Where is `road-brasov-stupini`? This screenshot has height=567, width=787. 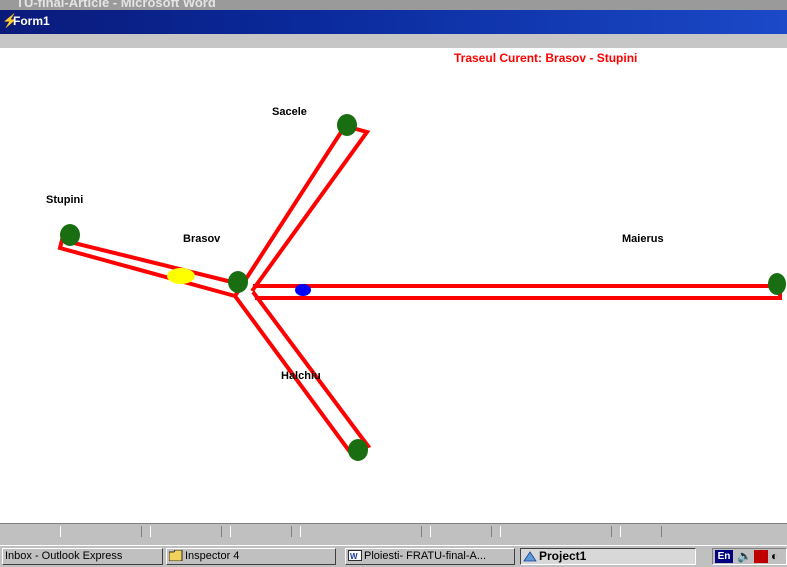
road-brasov-stupini is located at coordinates (149, 267).